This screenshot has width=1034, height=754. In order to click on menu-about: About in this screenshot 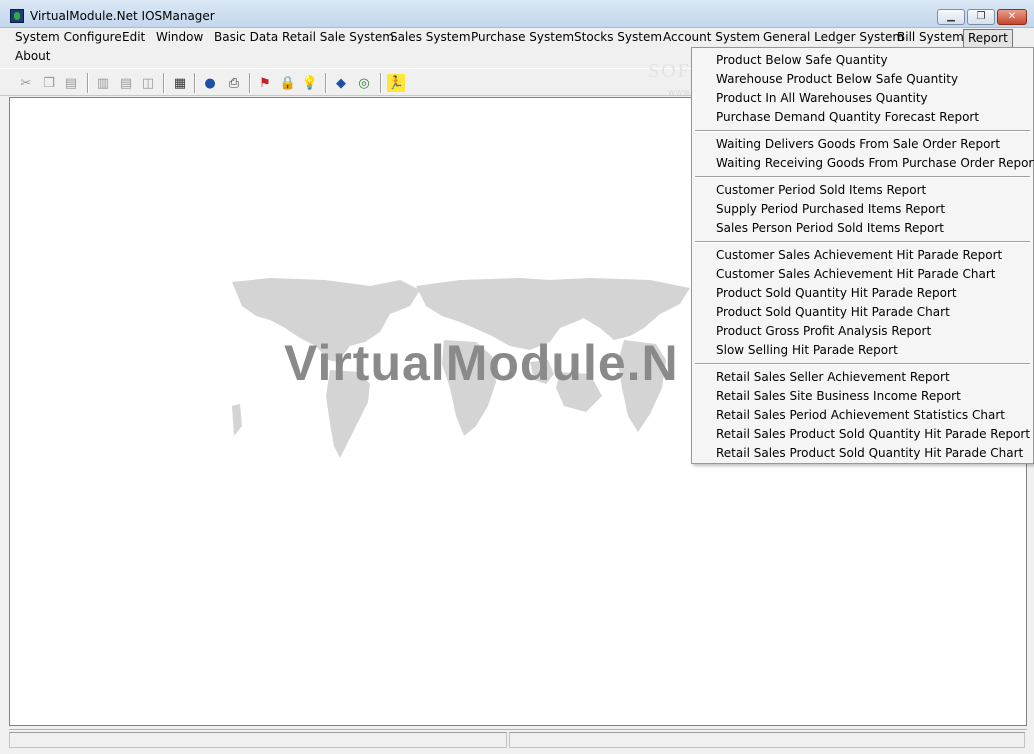, I will do `click(32, 56)`.